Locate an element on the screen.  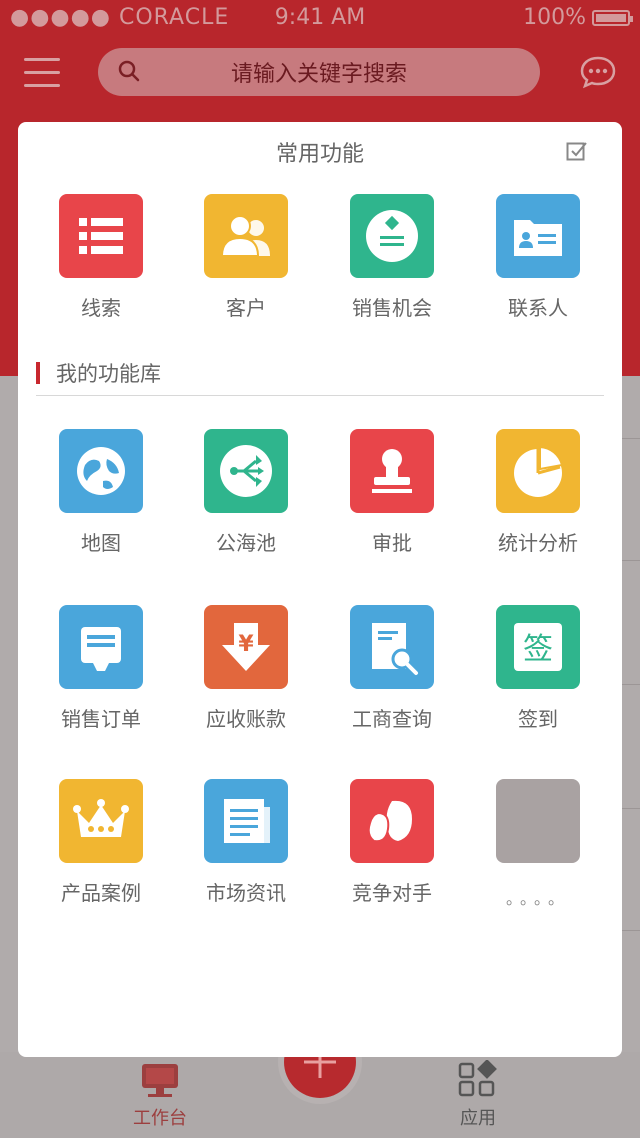
app-public-pool: 公海池 is located at coordinates (246, 492).